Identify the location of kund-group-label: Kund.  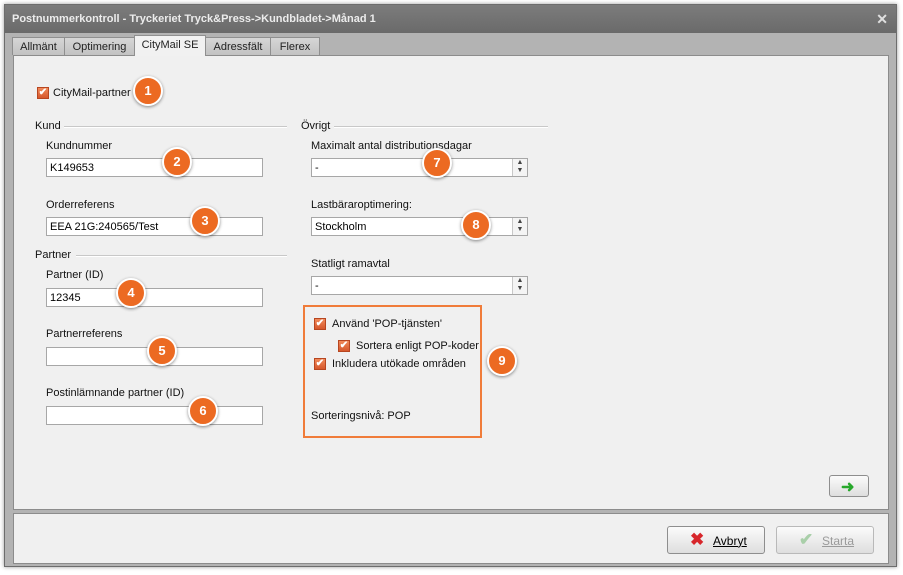
(48, 126).